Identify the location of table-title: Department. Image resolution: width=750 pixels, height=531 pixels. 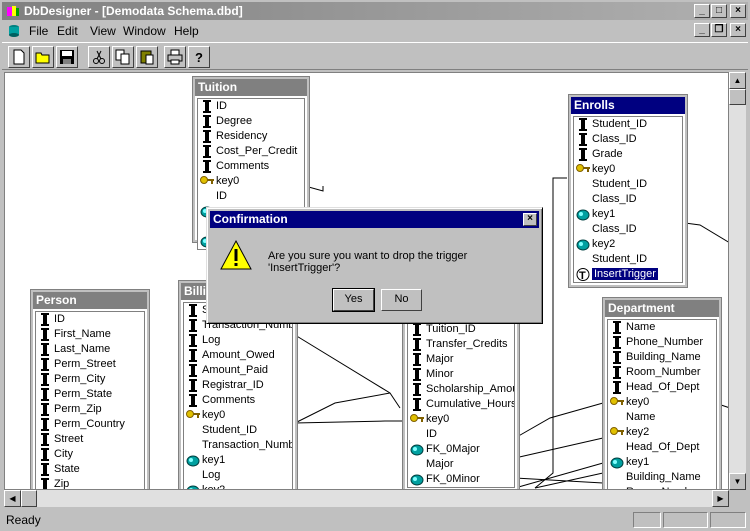
(662, 308).